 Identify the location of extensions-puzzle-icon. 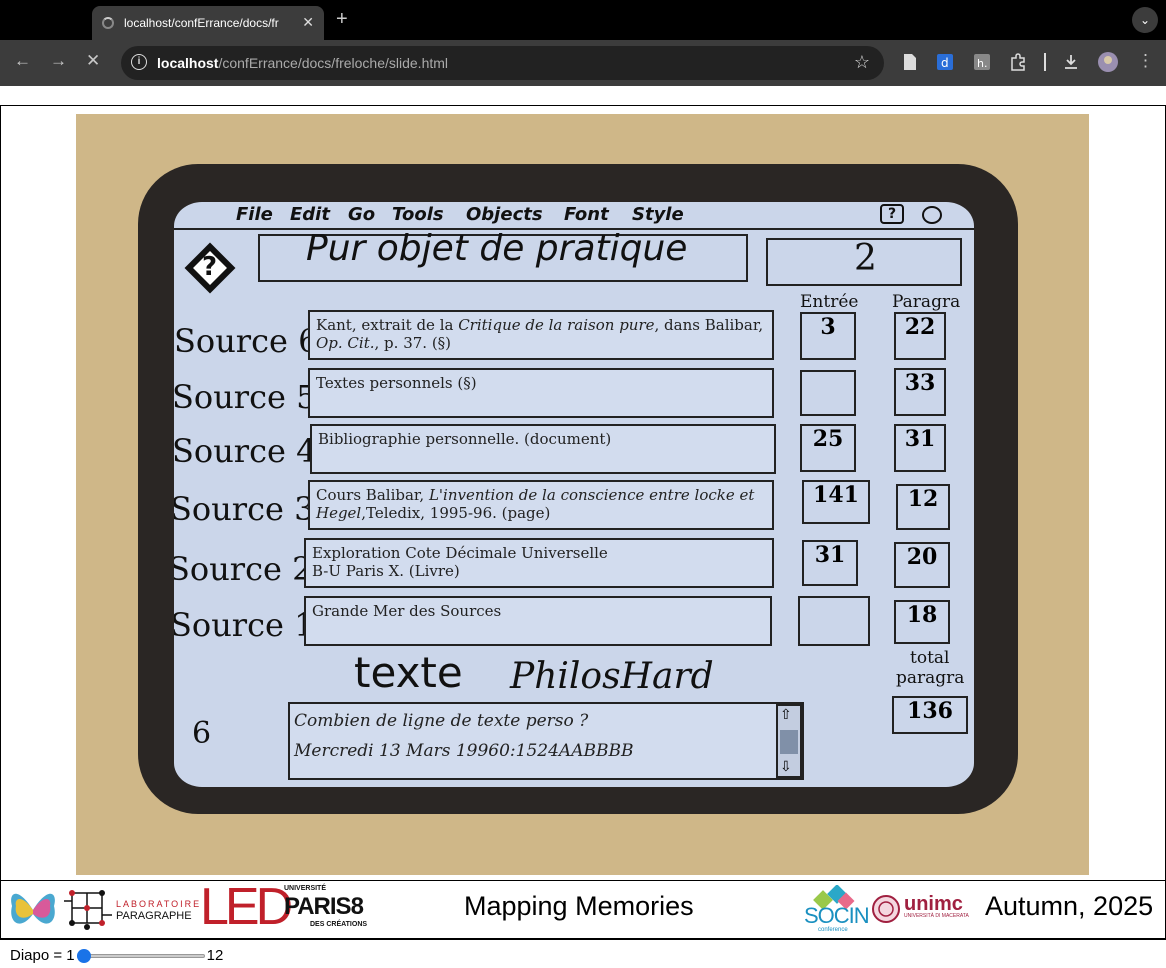
(1018, 62).